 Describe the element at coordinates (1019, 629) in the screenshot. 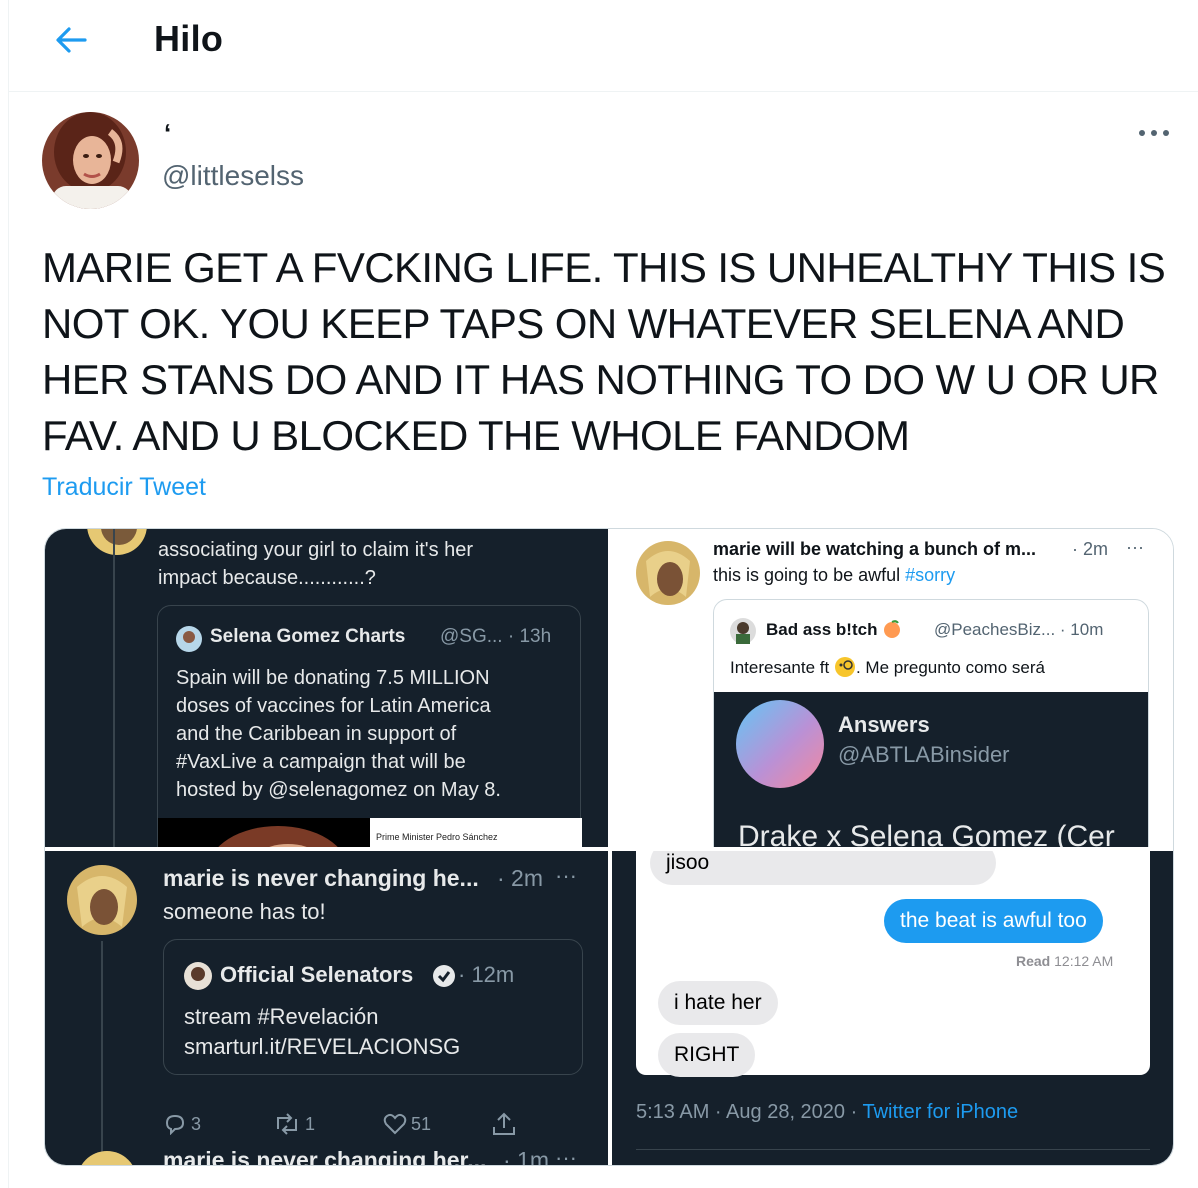

I see `quoted-meta: @PeachesBiz... · 10m` at that location.